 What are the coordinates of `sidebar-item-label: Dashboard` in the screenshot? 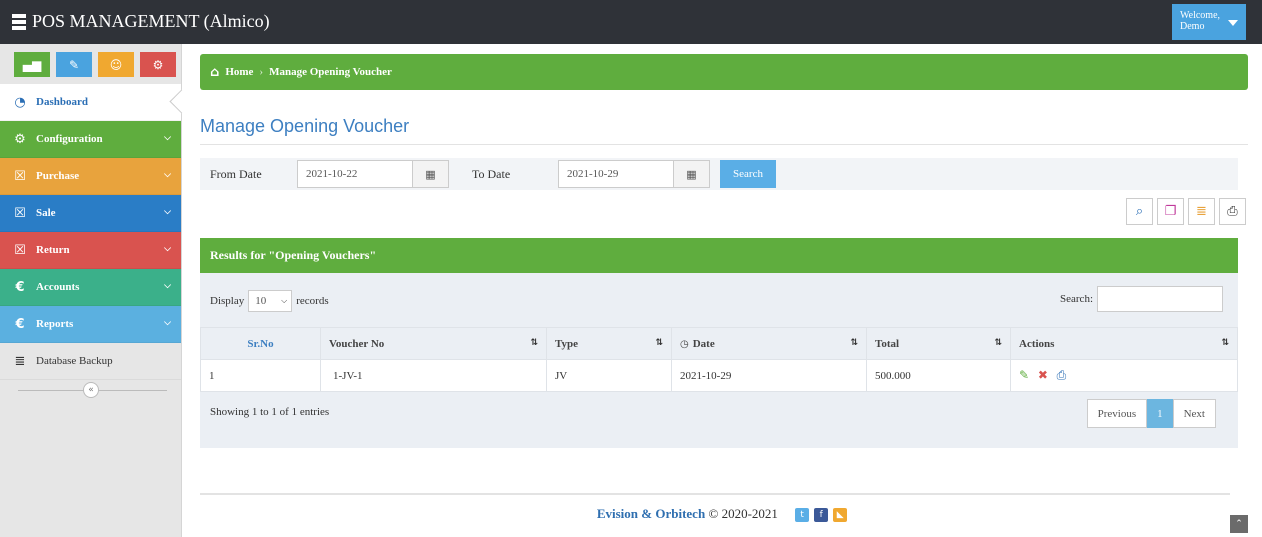 It's located at (62, 102).